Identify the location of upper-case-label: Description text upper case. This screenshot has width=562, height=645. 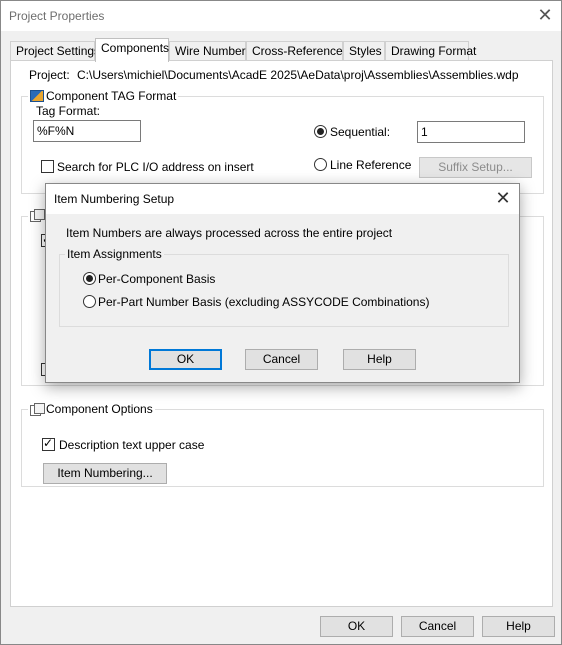
(132, 445).